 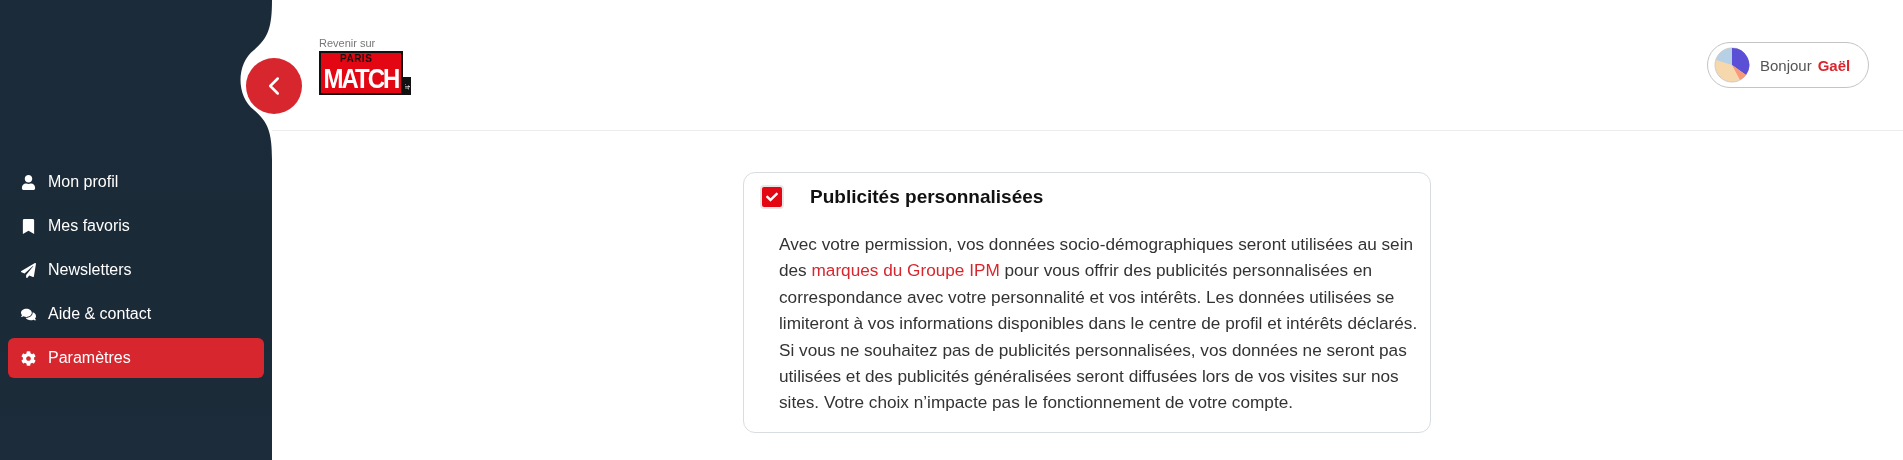 I want to click on back-label: Revenir sur, so click(x=348, y=43).